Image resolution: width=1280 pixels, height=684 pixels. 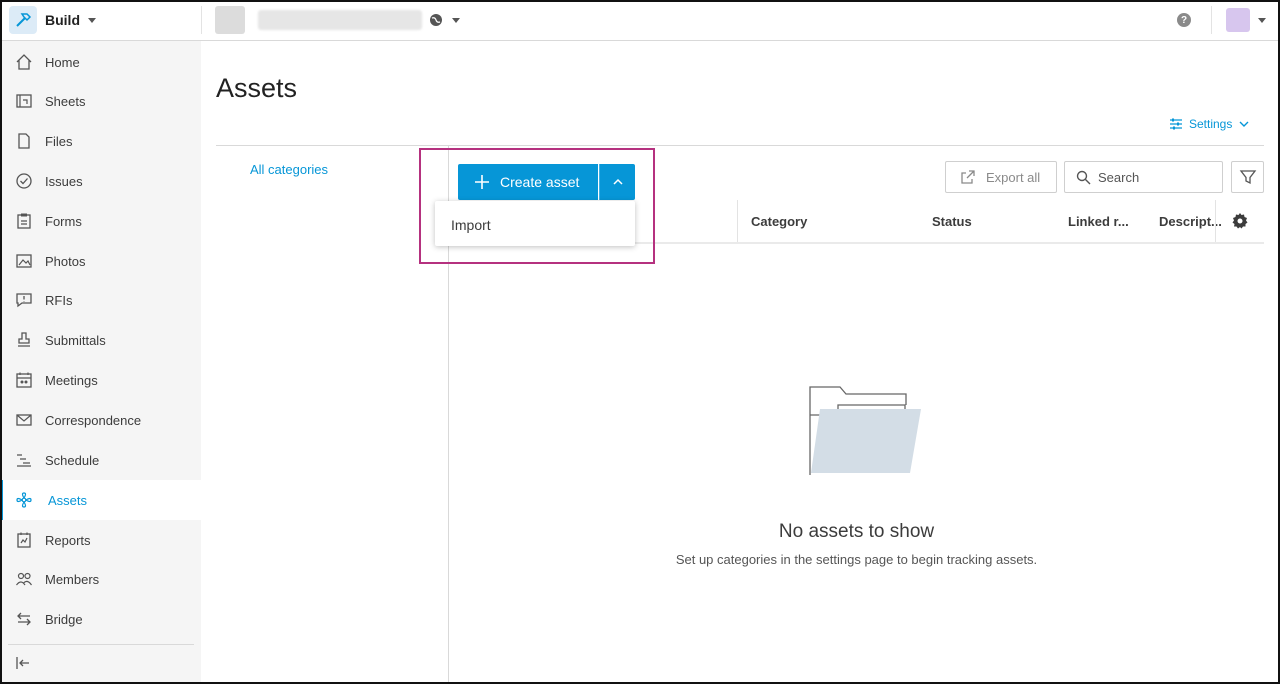 What do you see at coordinates (65, 261) in the screenshot?
I see `sidebar-item-label: Photos` at bounding box center [65, 261].